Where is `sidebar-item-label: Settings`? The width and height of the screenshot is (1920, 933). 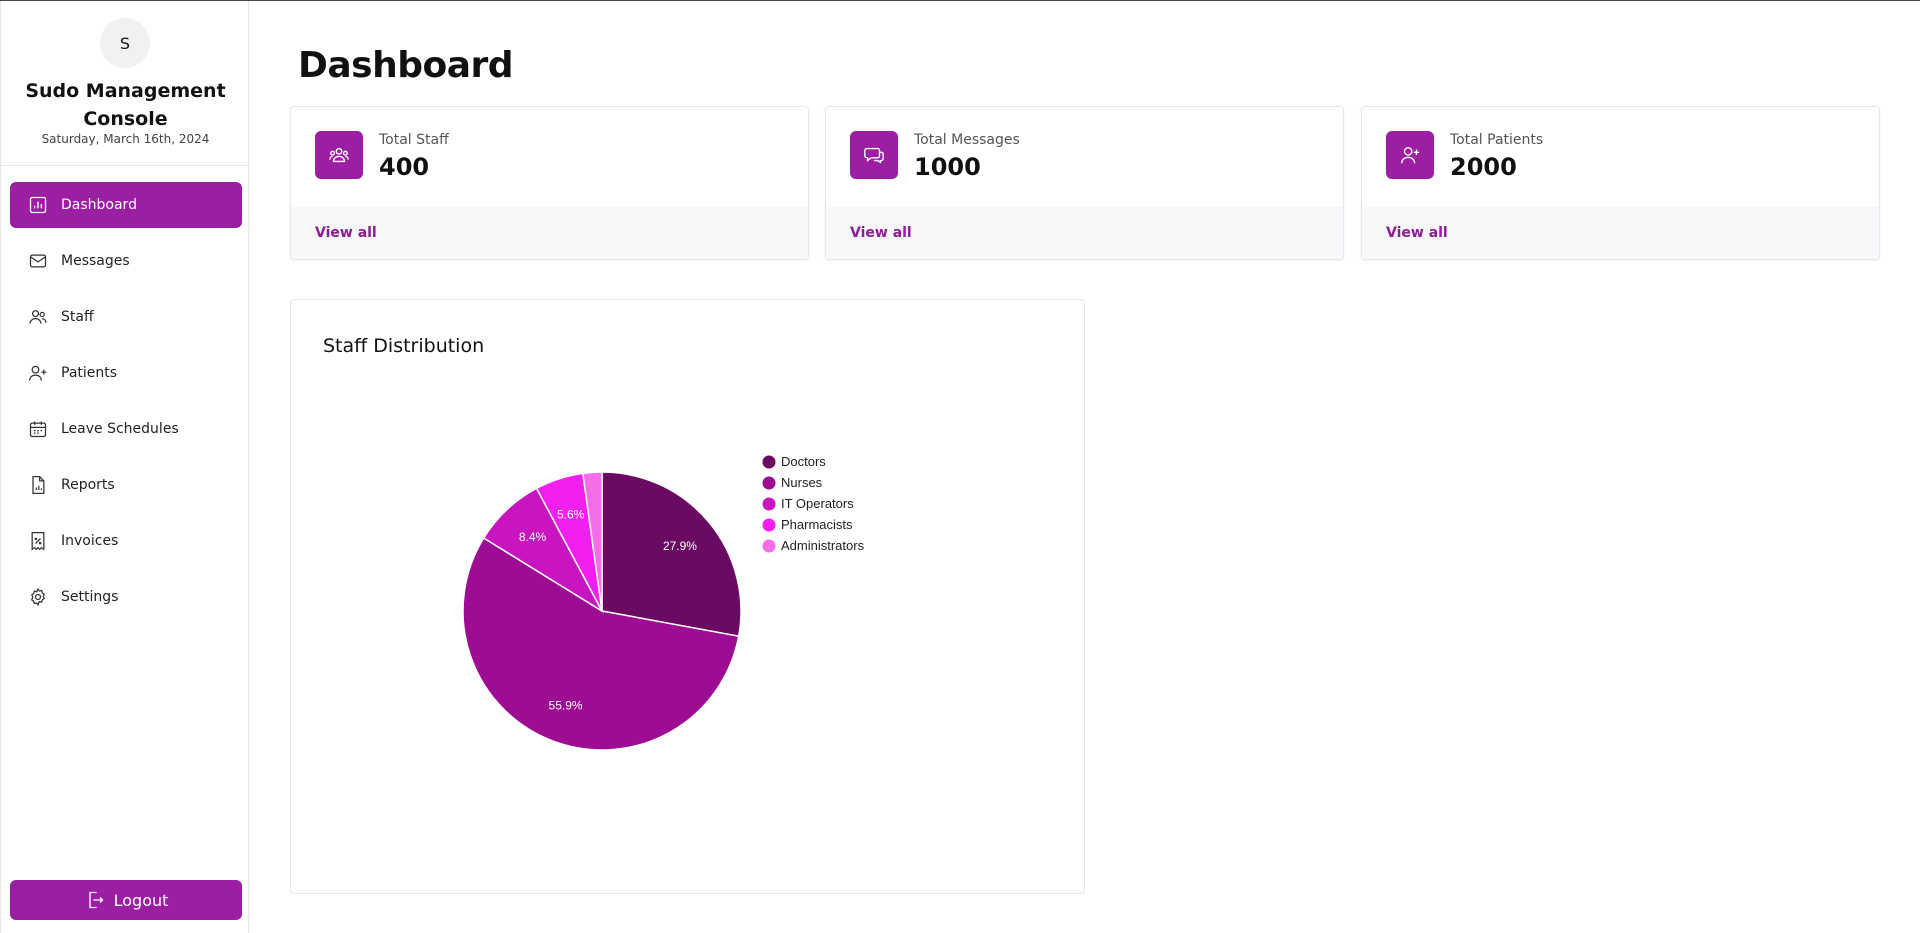
sidebar-item-label: Settings is located at coordinates (90, 597).